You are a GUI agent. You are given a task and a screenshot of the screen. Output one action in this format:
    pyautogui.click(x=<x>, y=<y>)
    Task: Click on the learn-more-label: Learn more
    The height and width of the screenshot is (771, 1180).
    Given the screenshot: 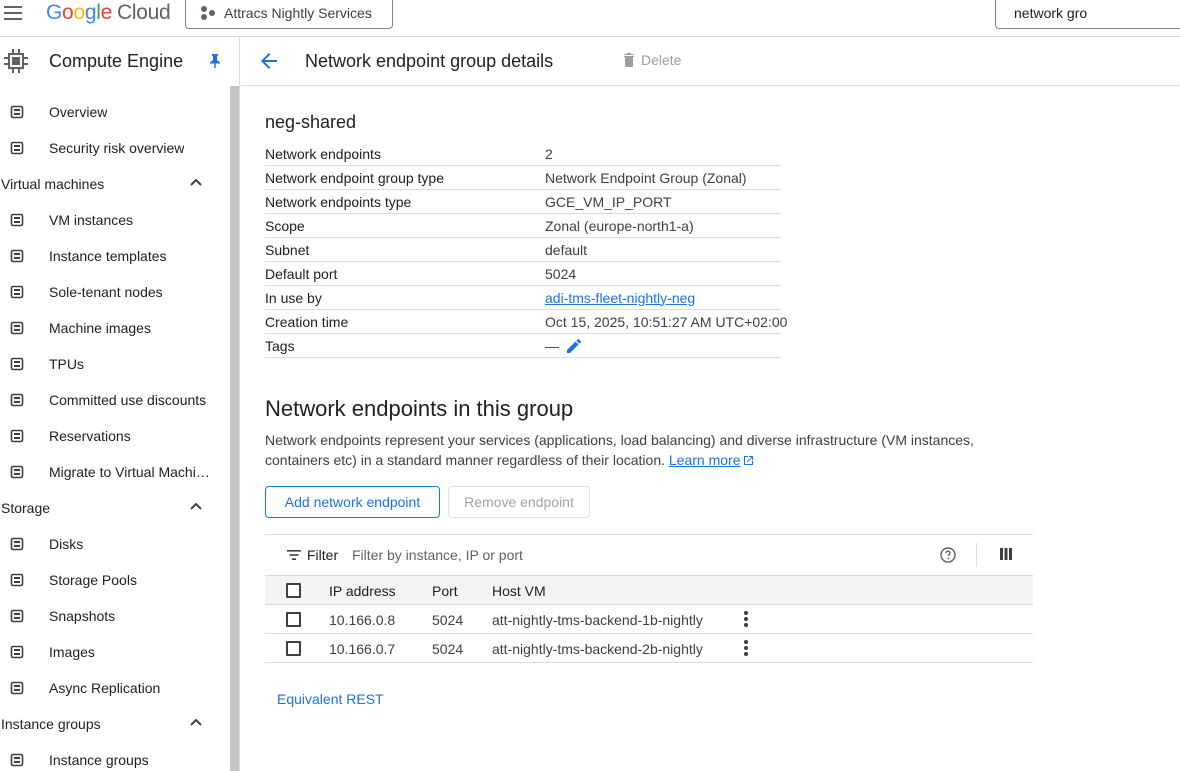 What is the action you would take?
    pyautogui.click(x=704, y=460)
    